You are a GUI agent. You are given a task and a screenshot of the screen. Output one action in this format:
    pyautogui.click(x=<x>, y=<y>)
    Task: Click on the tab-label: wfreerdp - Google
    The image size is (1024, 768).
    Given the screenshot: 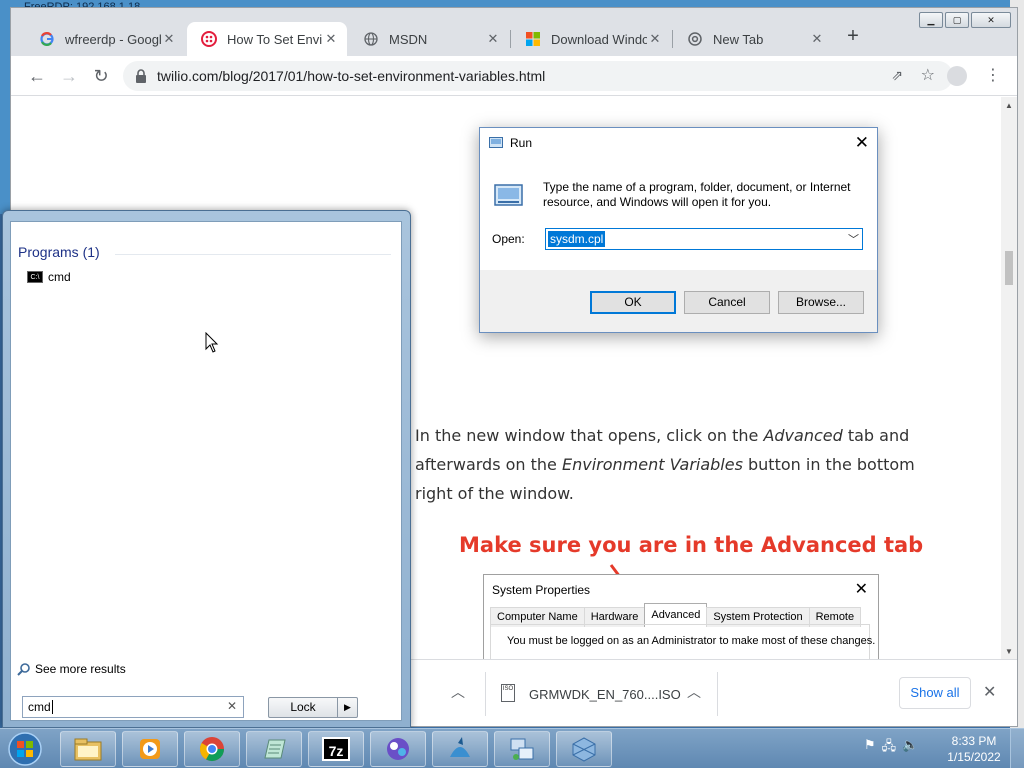 What is the action you would take?
    pyautogui.click(x=113, y=39)
    